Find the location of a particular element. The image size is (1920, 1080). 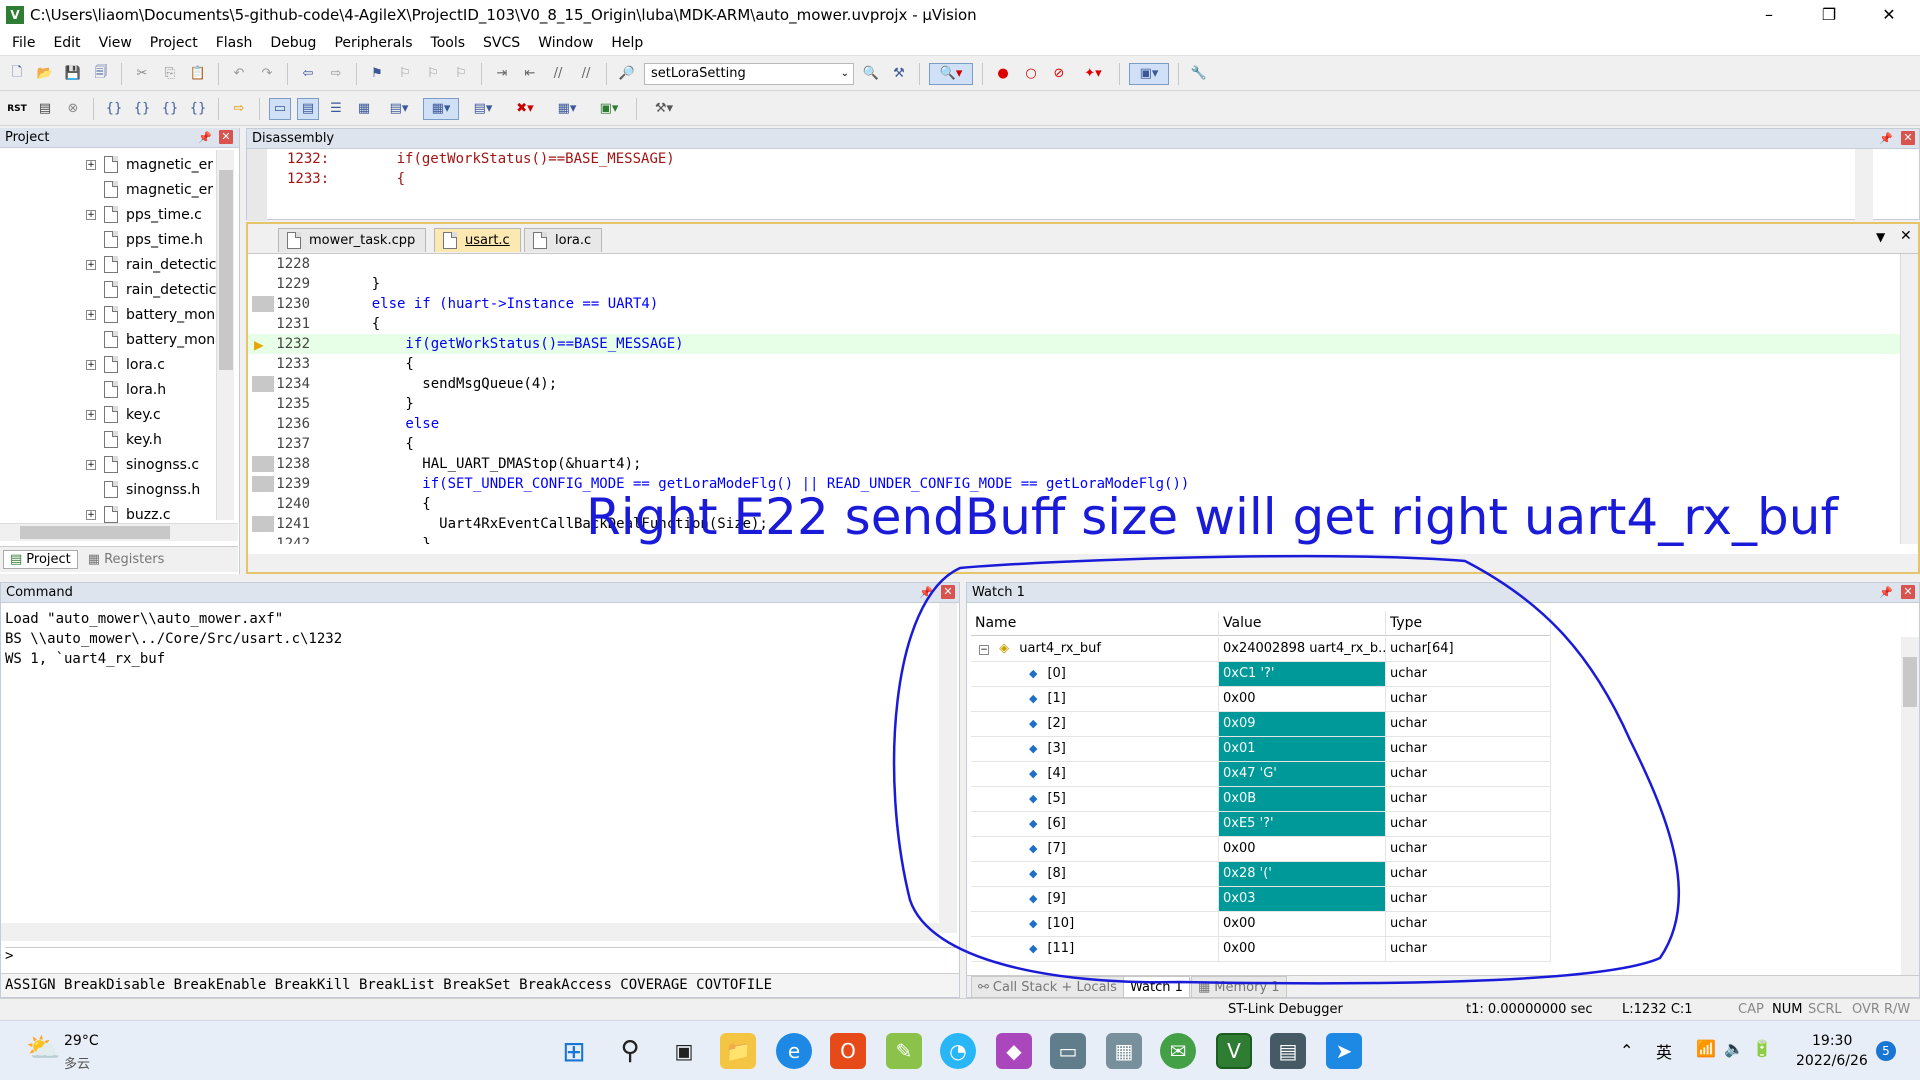

project-file-item: sinognss.h is located at coordinates (152, 489).